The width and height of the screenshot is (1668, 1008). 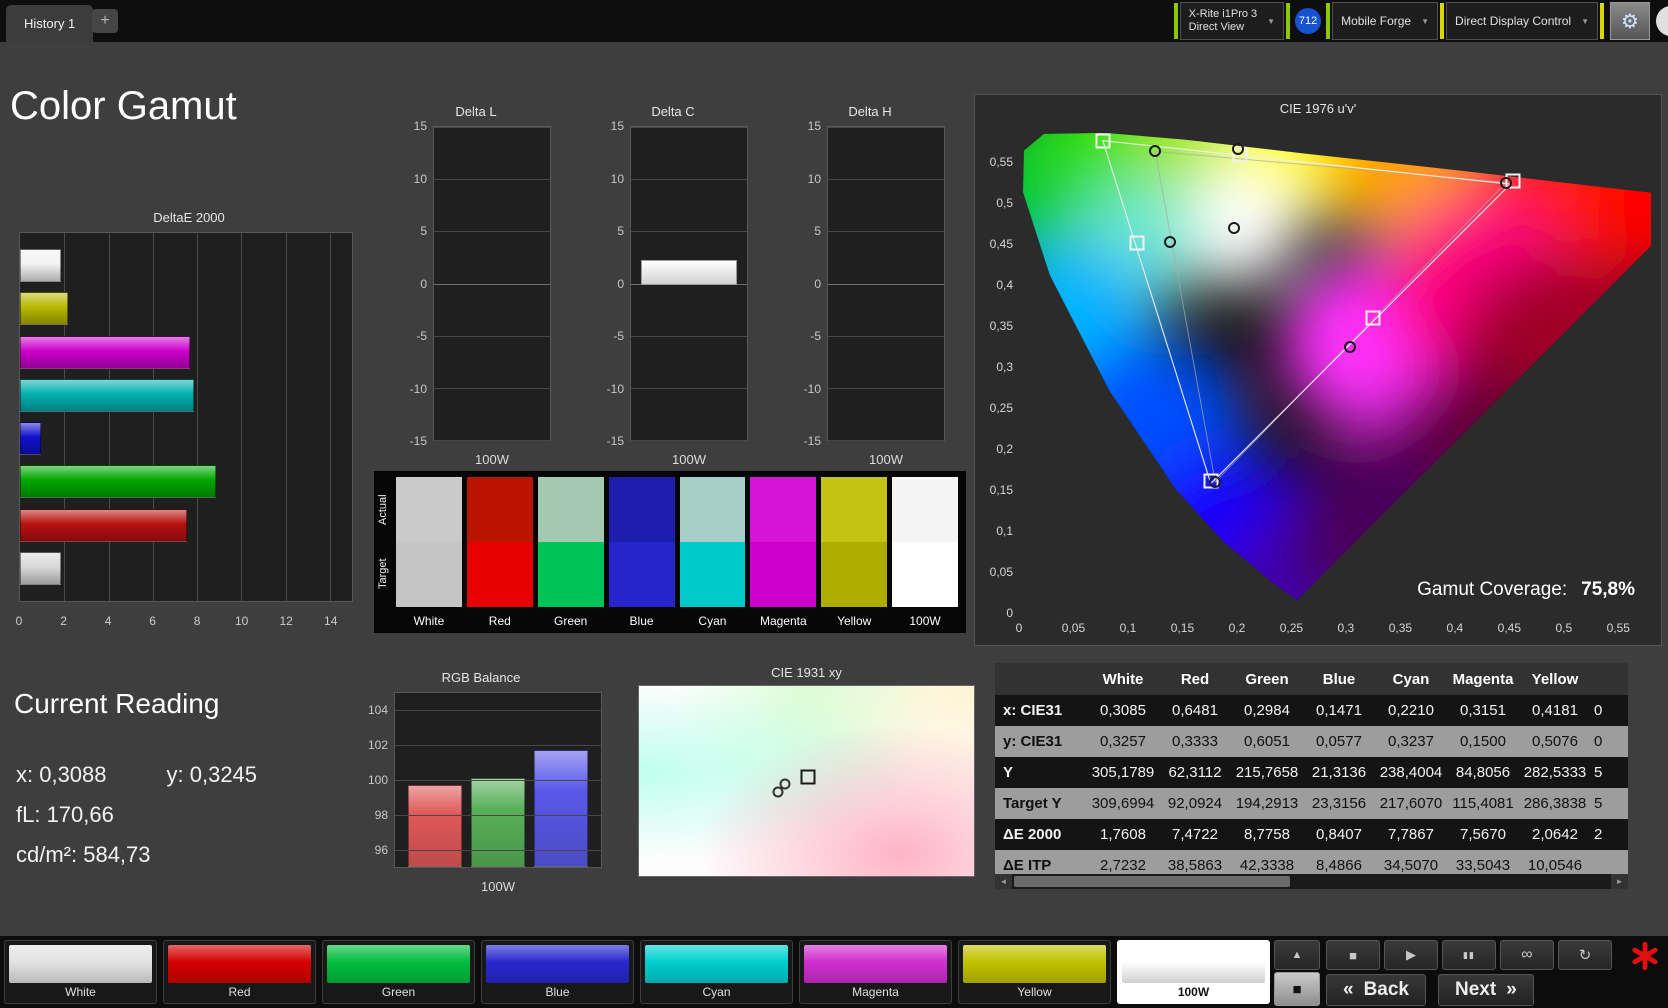 I want to click on meter-dropdown: X-Rite i1Pro 3 Direct View ▼, so click(x=1232, y=21).